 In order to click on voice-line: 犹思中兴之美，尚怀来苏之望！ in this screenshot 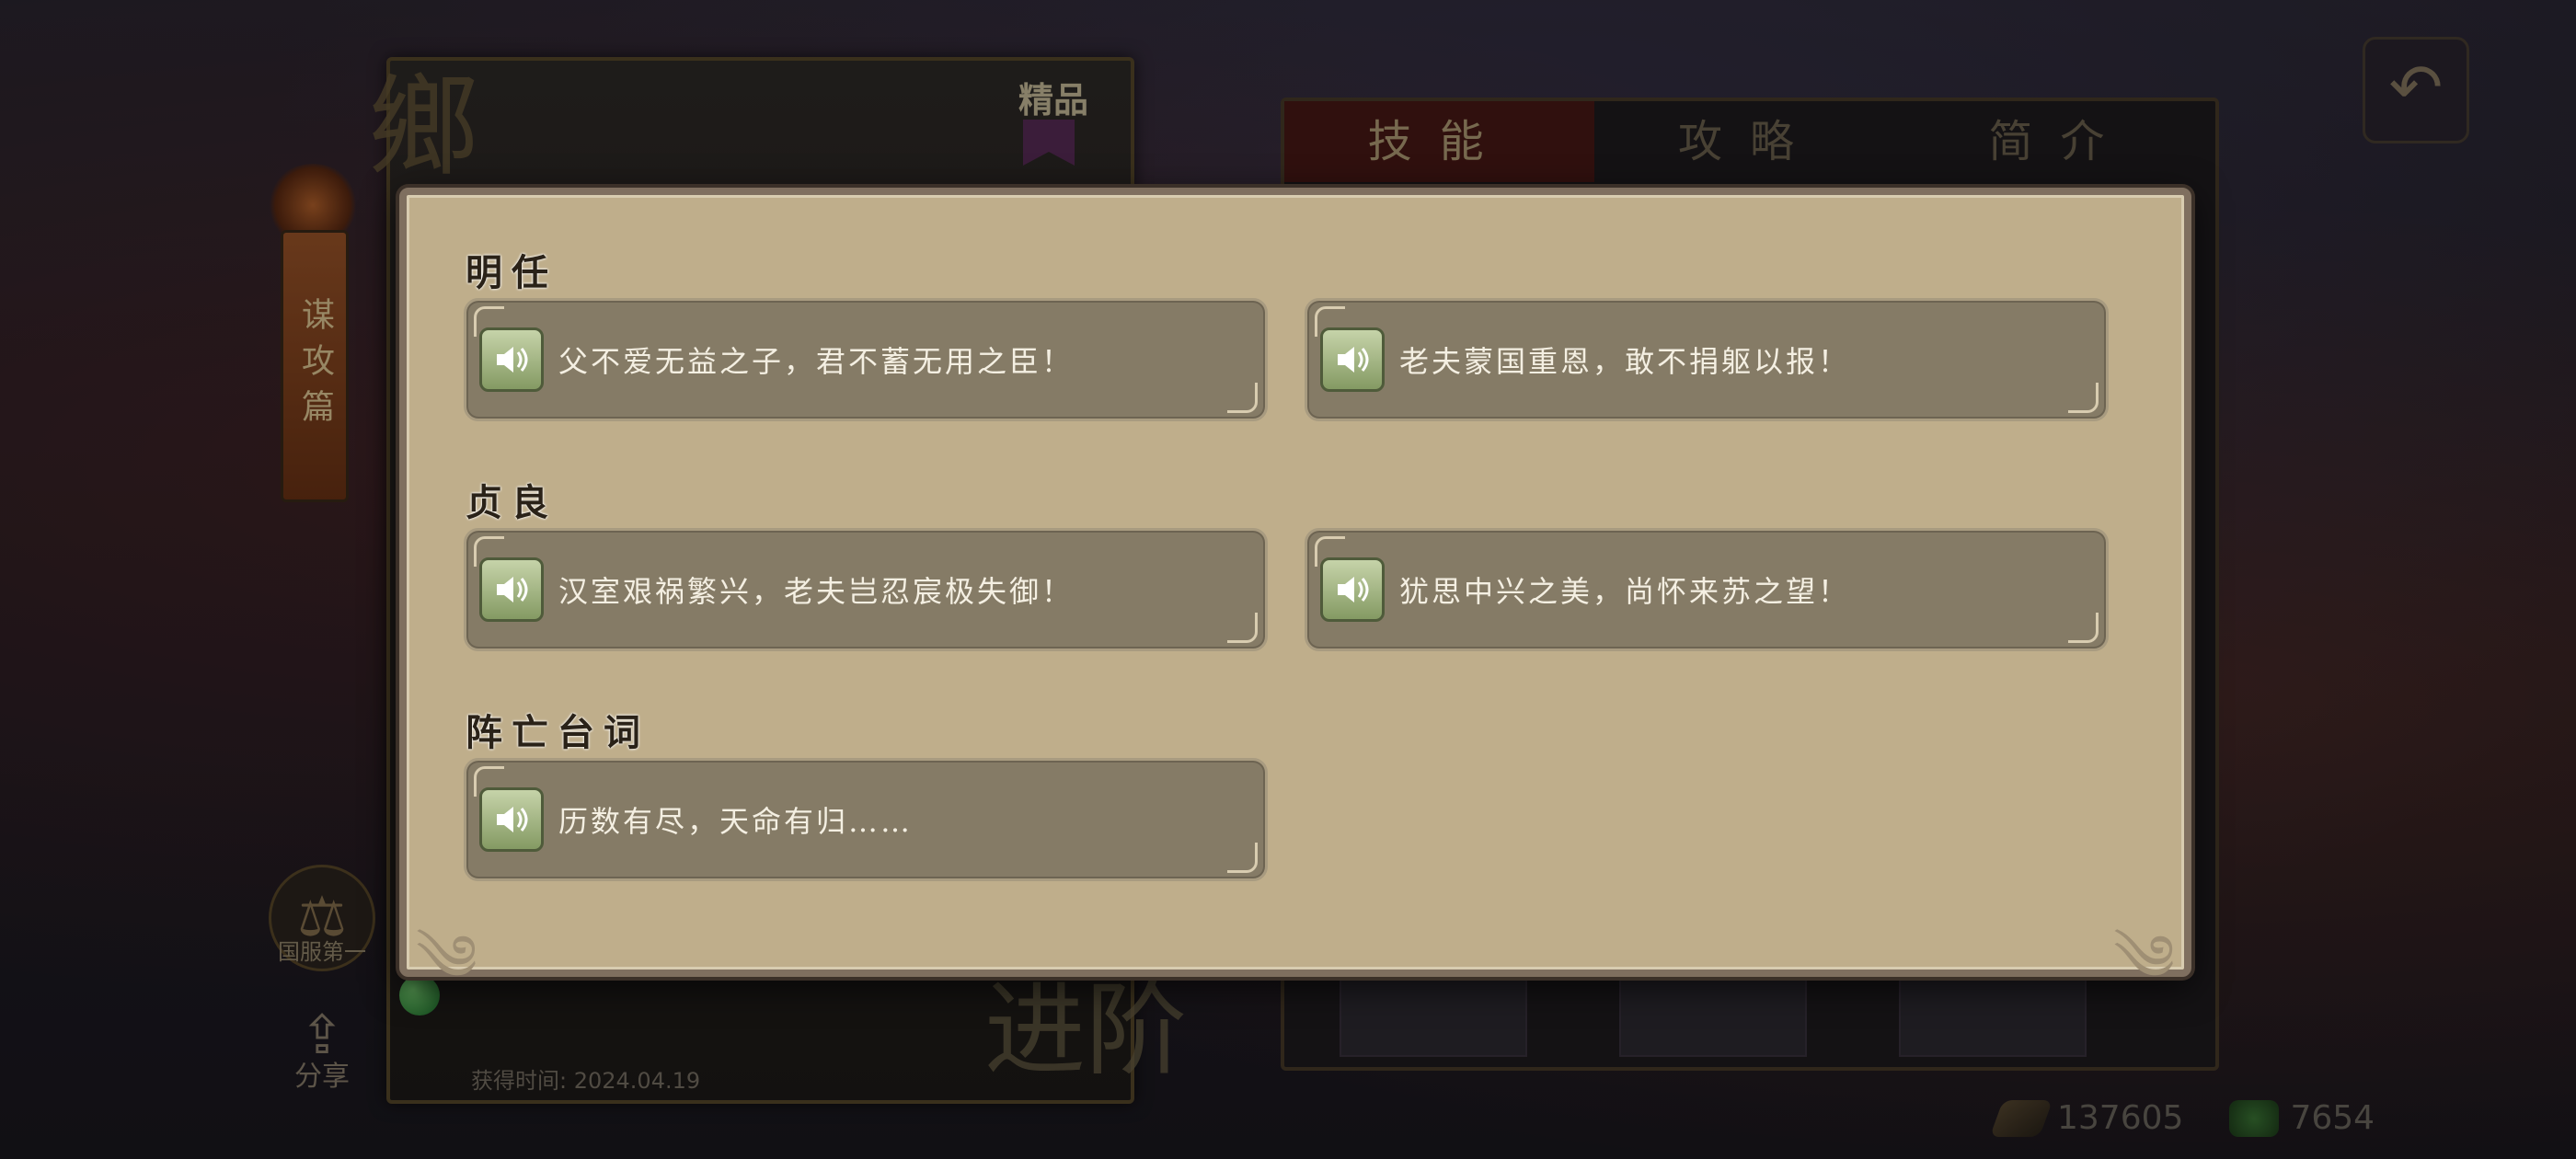, I will do `click(1707, 589)`.